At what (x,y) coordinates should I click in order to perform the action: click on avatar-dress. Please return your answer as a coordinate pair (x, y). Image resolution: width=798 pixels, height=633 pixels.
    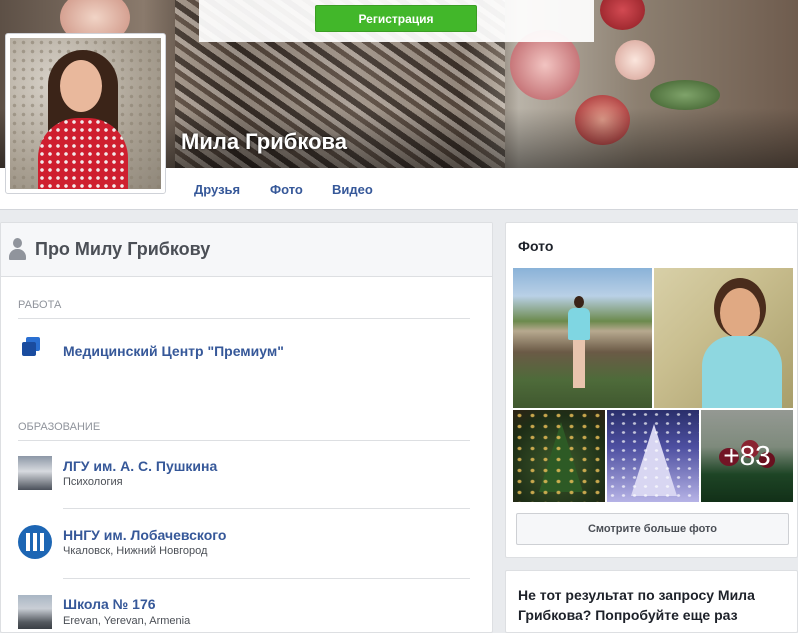
    Looking at the image, I should click on (83, 153).